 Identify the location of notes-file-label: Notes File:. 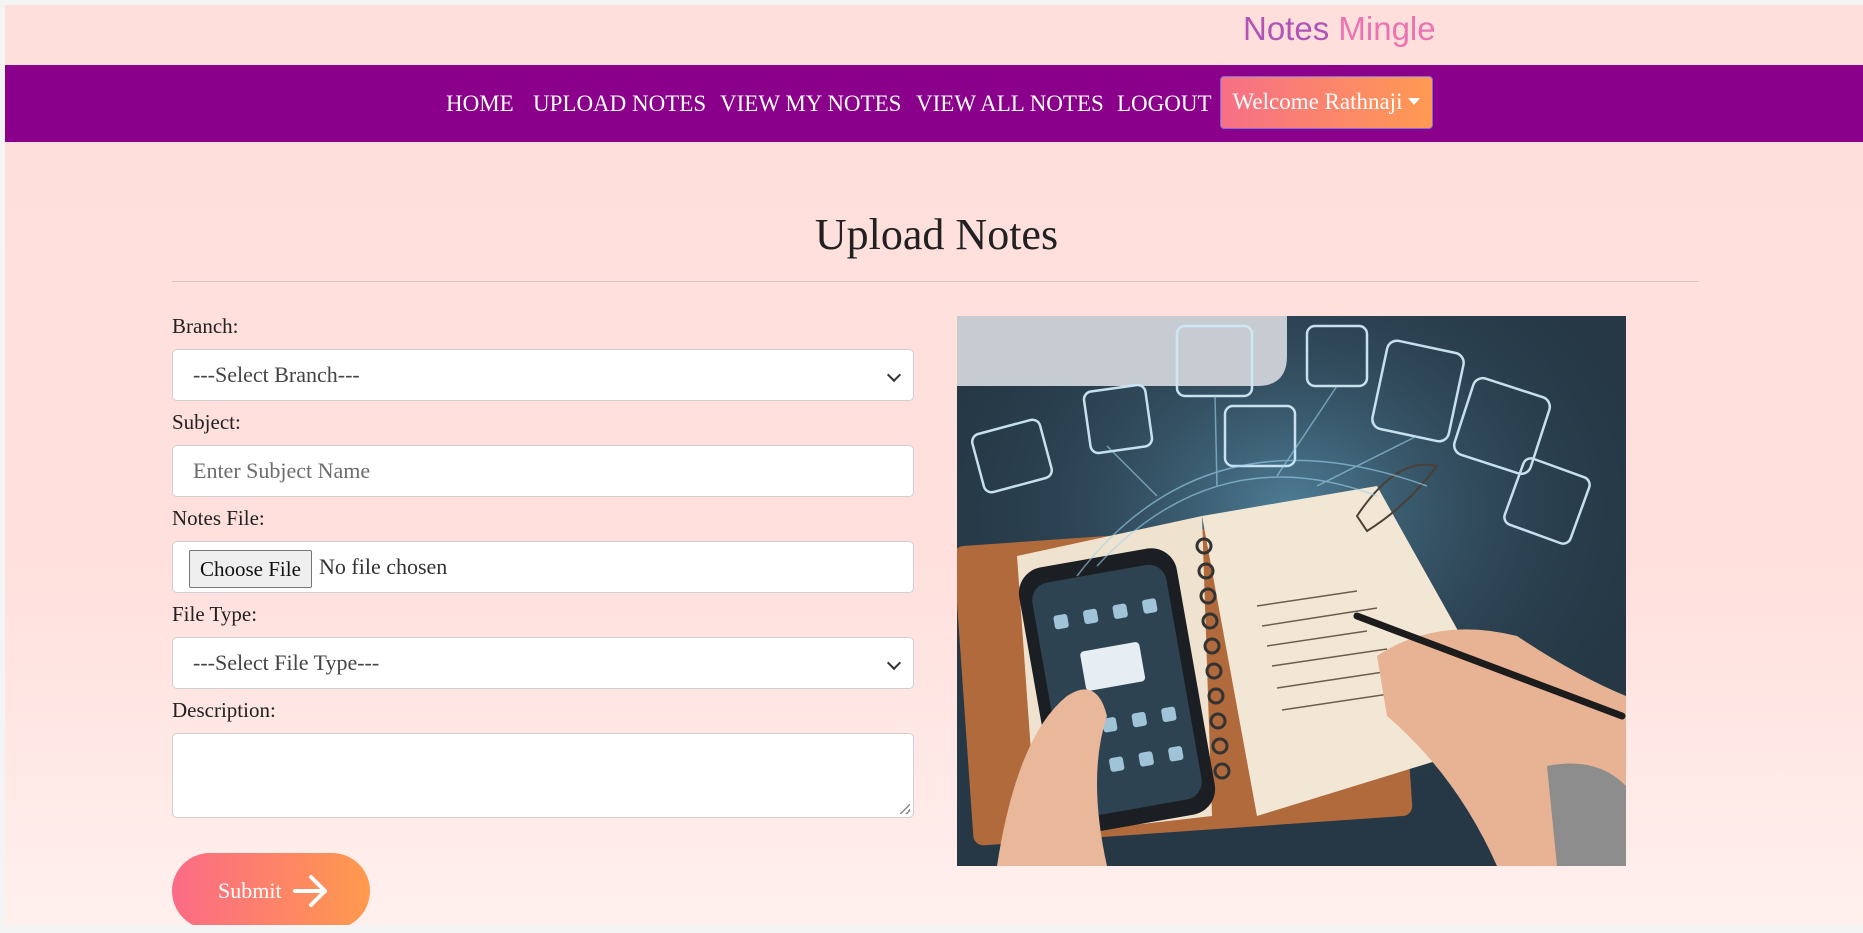
(218, 518).